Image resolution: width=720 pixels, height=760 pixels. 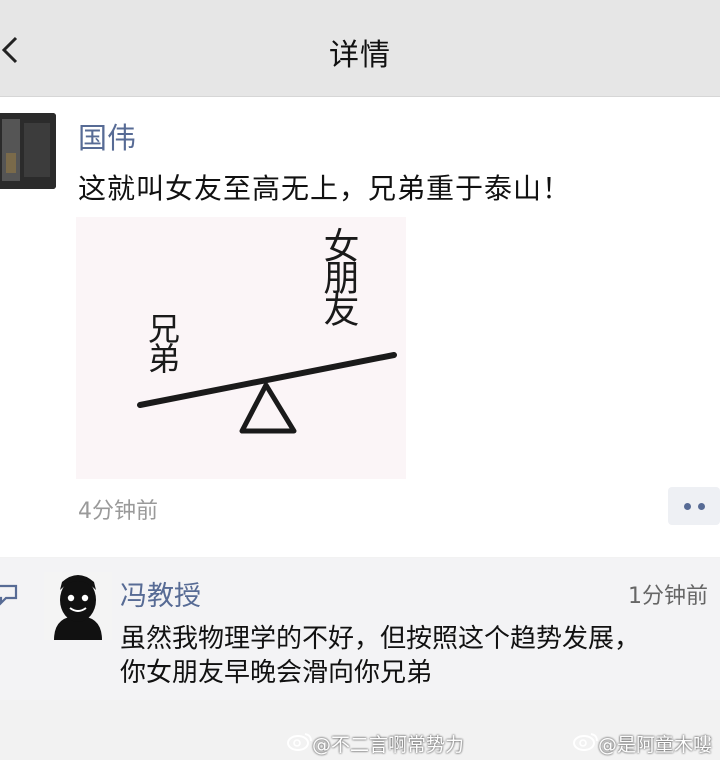 I want to click on comment-time: 1分钟前, so click(x=668, y=596).